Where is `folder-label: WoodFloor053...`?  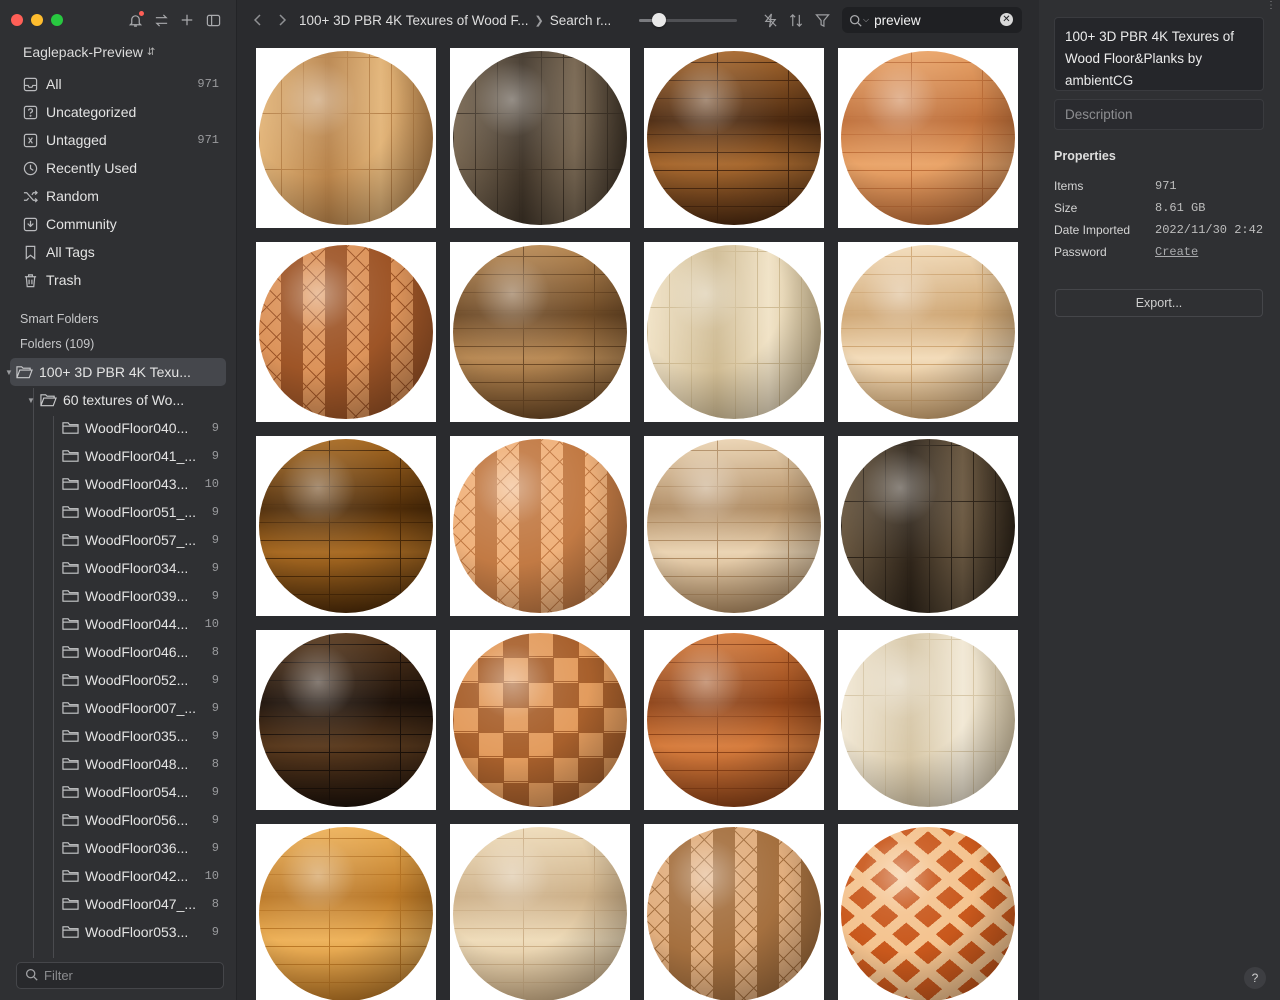 folder-label: WoodFloor053... is located at coordinates (137, 932).